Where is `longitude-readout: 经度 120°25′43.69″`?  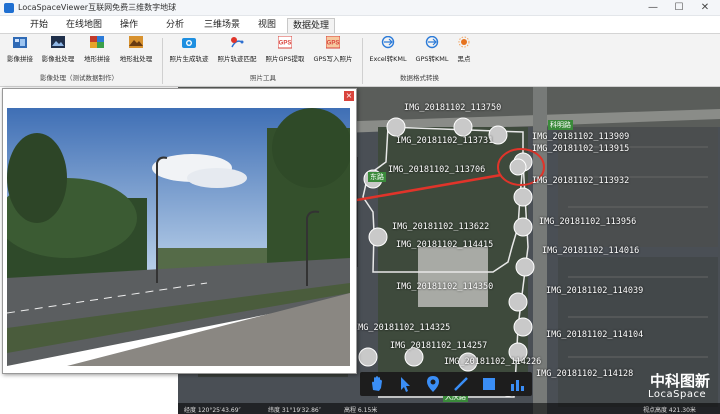
longitude-readout: 经度 120°25′43.69″ is located at coordinates (212, 410).